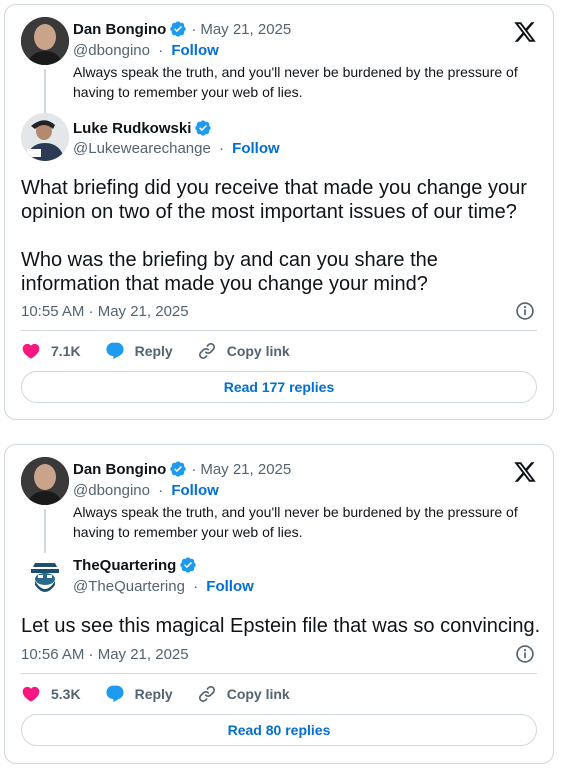 The image size is (561, 774). I want to click on like-count: 5.3K, so click(66, 694).